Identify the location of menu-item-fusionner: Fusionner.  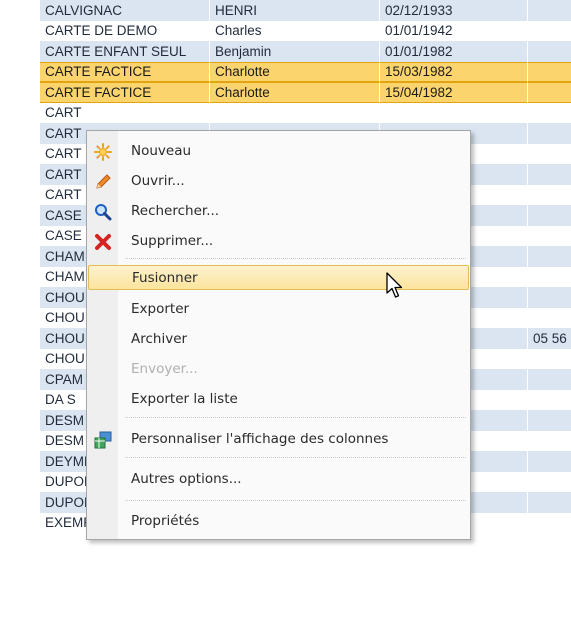
(278, 277).